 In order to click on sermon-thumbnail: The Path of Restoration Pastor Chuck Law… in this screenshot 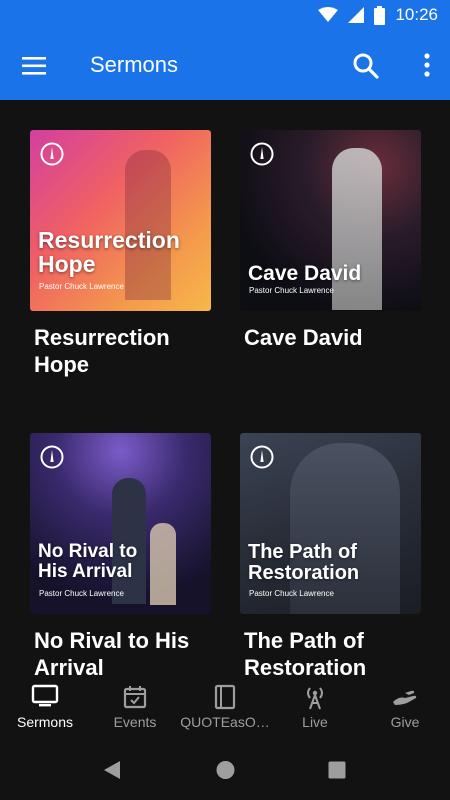, I will do `click(330, 523)`.